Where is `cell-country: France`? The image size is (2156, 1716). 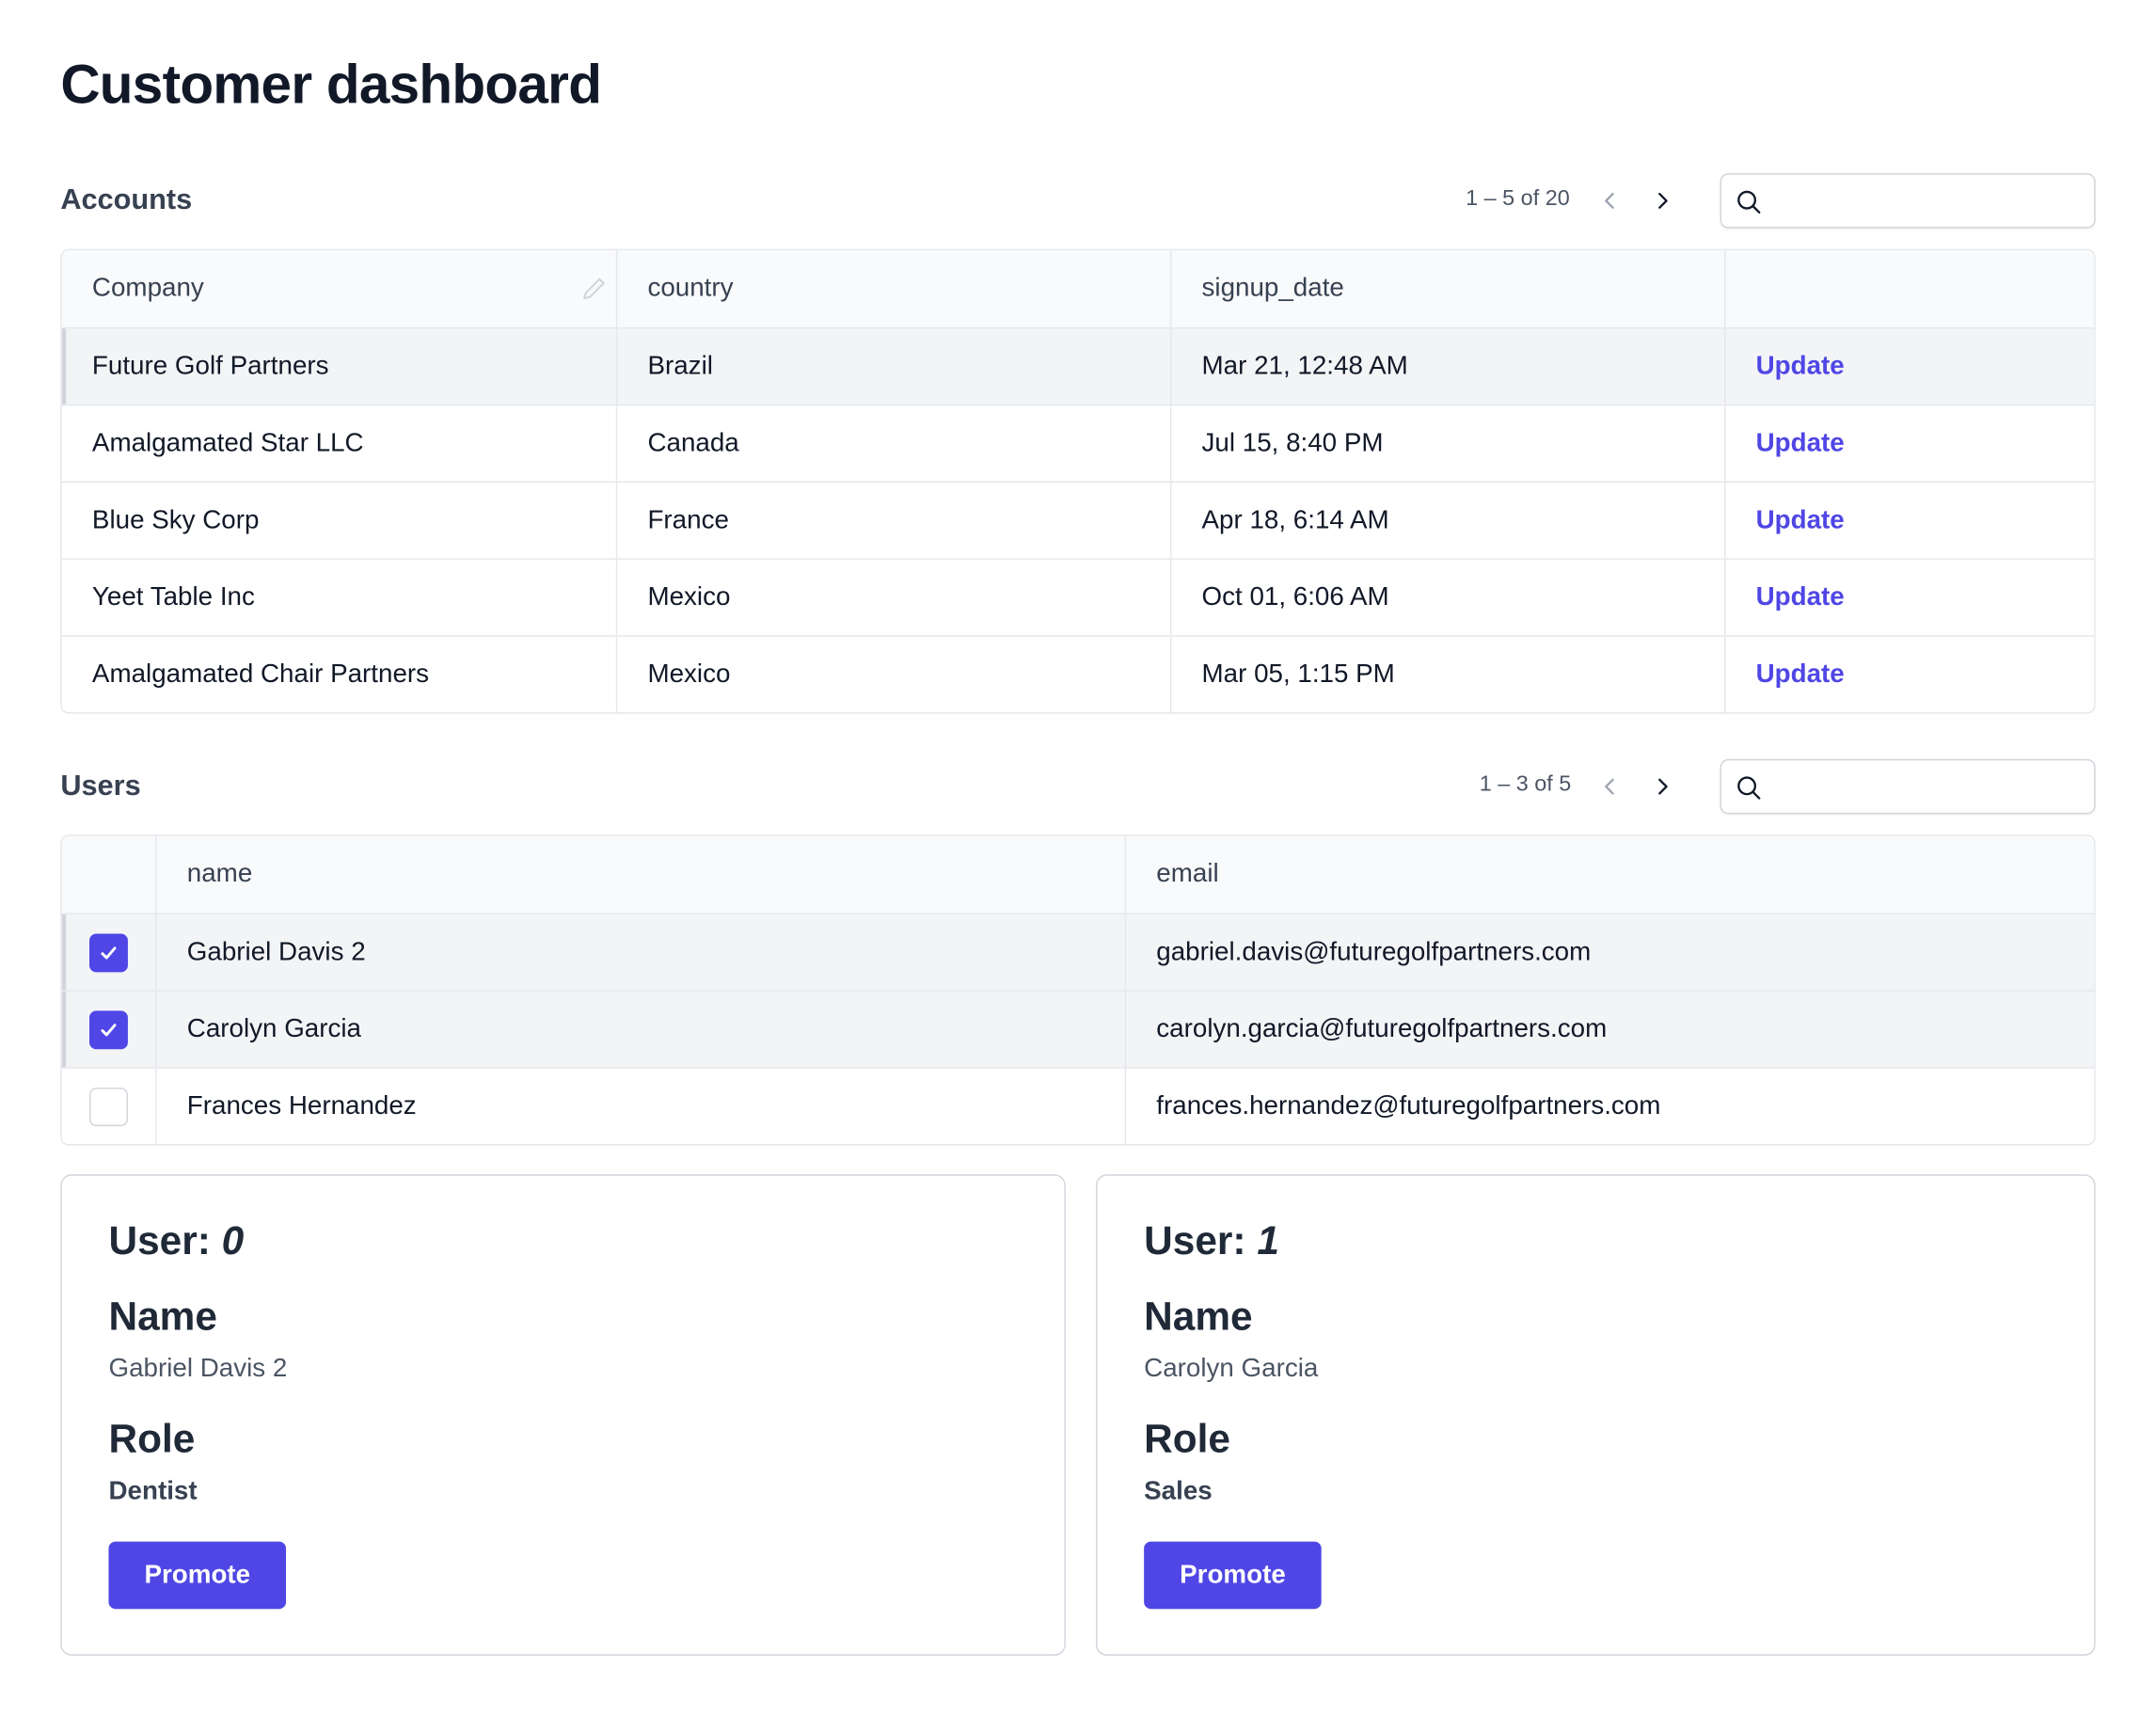 cell-country: France is located at coordinates (892, 521).